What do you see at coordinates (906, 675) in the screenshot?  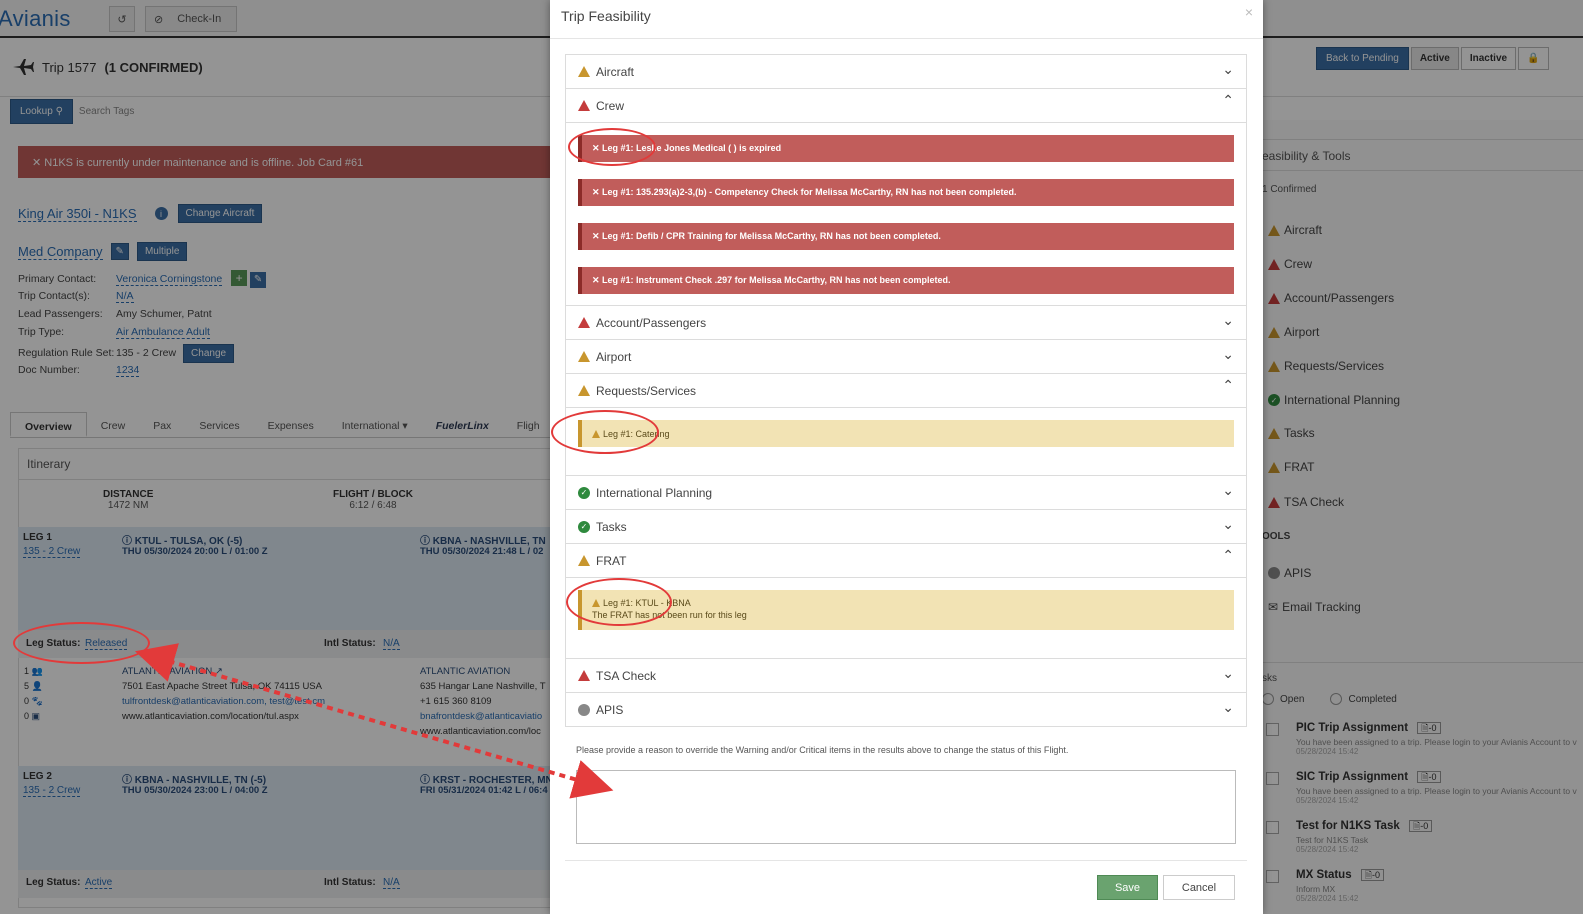 I see `section-tsa-check: TSA Check ⌄` at bounding box center [906, 675].